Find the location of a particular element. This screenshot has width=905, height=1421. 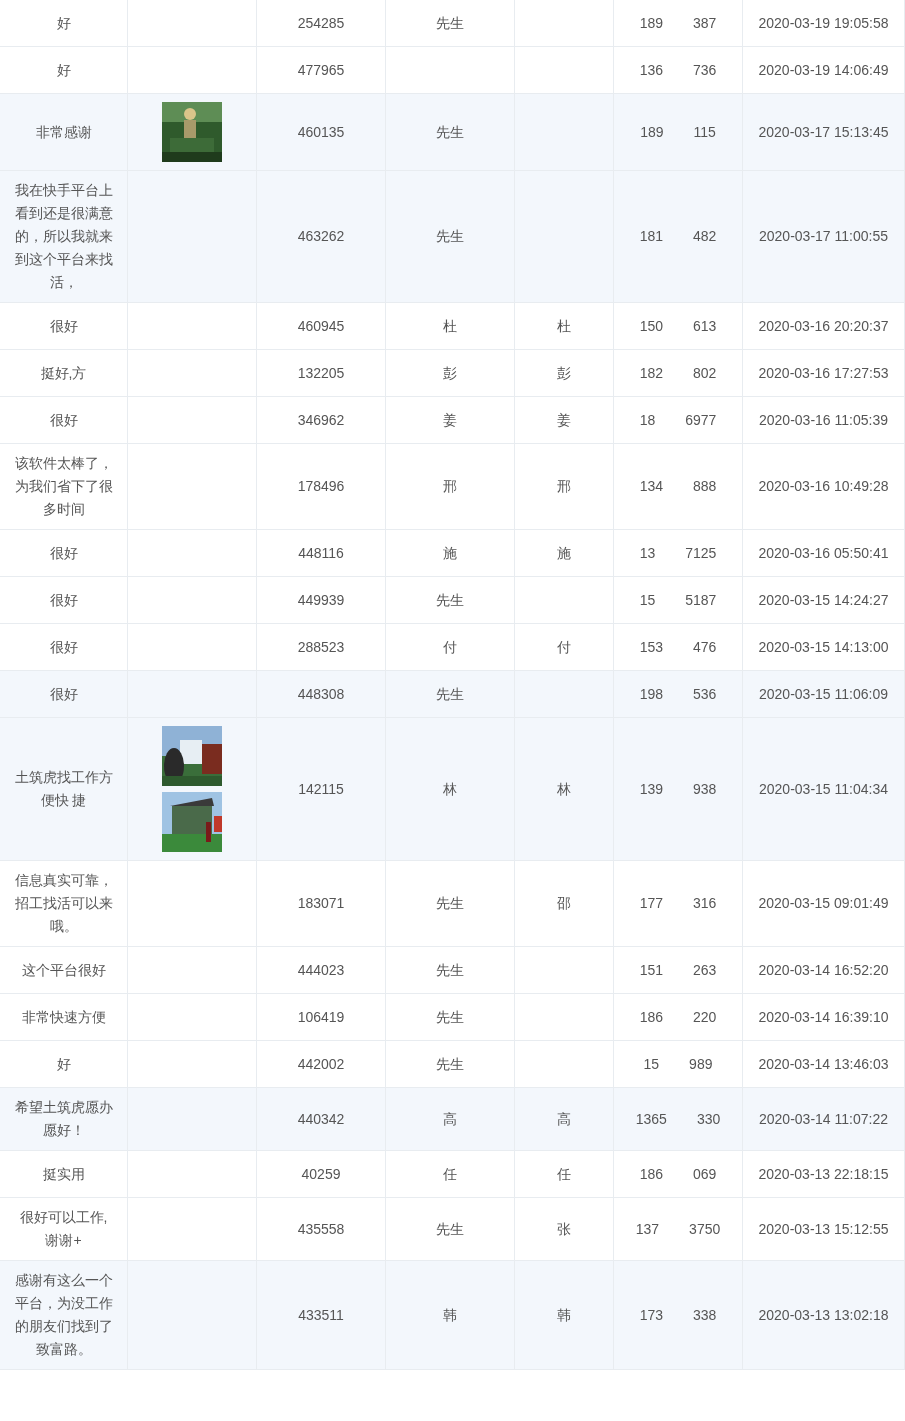

table-cell-text: 938 is located at coordinates (705, 789).